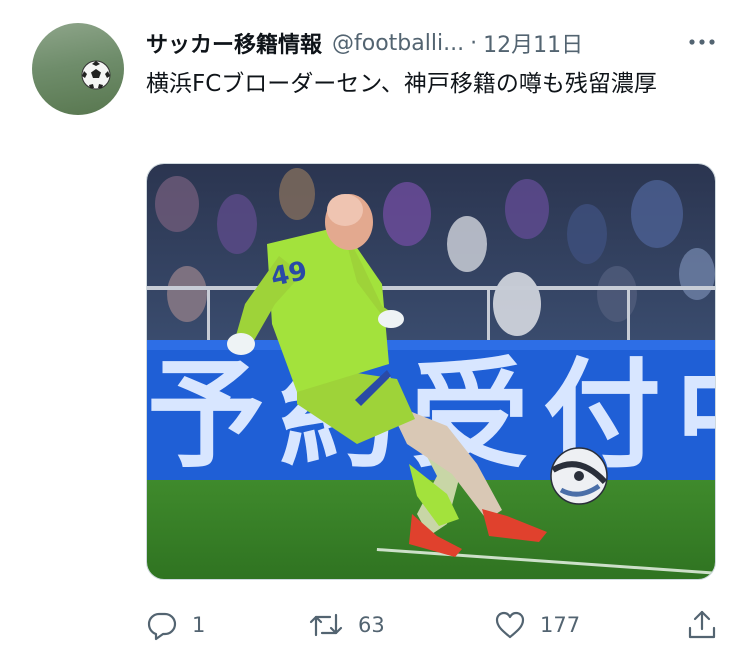 The height and width of the screenshot is (672, 750). Describe the element at coordinates (401, 84) in the screenshot. I see `tweet-text: 横浜FCブローダーセン、神戸移籍の噂も残留濃厚` at that location.